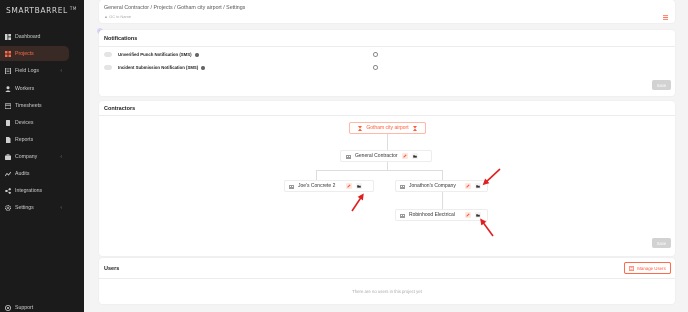 Image resolution: width=688 pixels, height=312 pixels. I want to click on sidebar-item-workers: Workers, so click(42, 88).